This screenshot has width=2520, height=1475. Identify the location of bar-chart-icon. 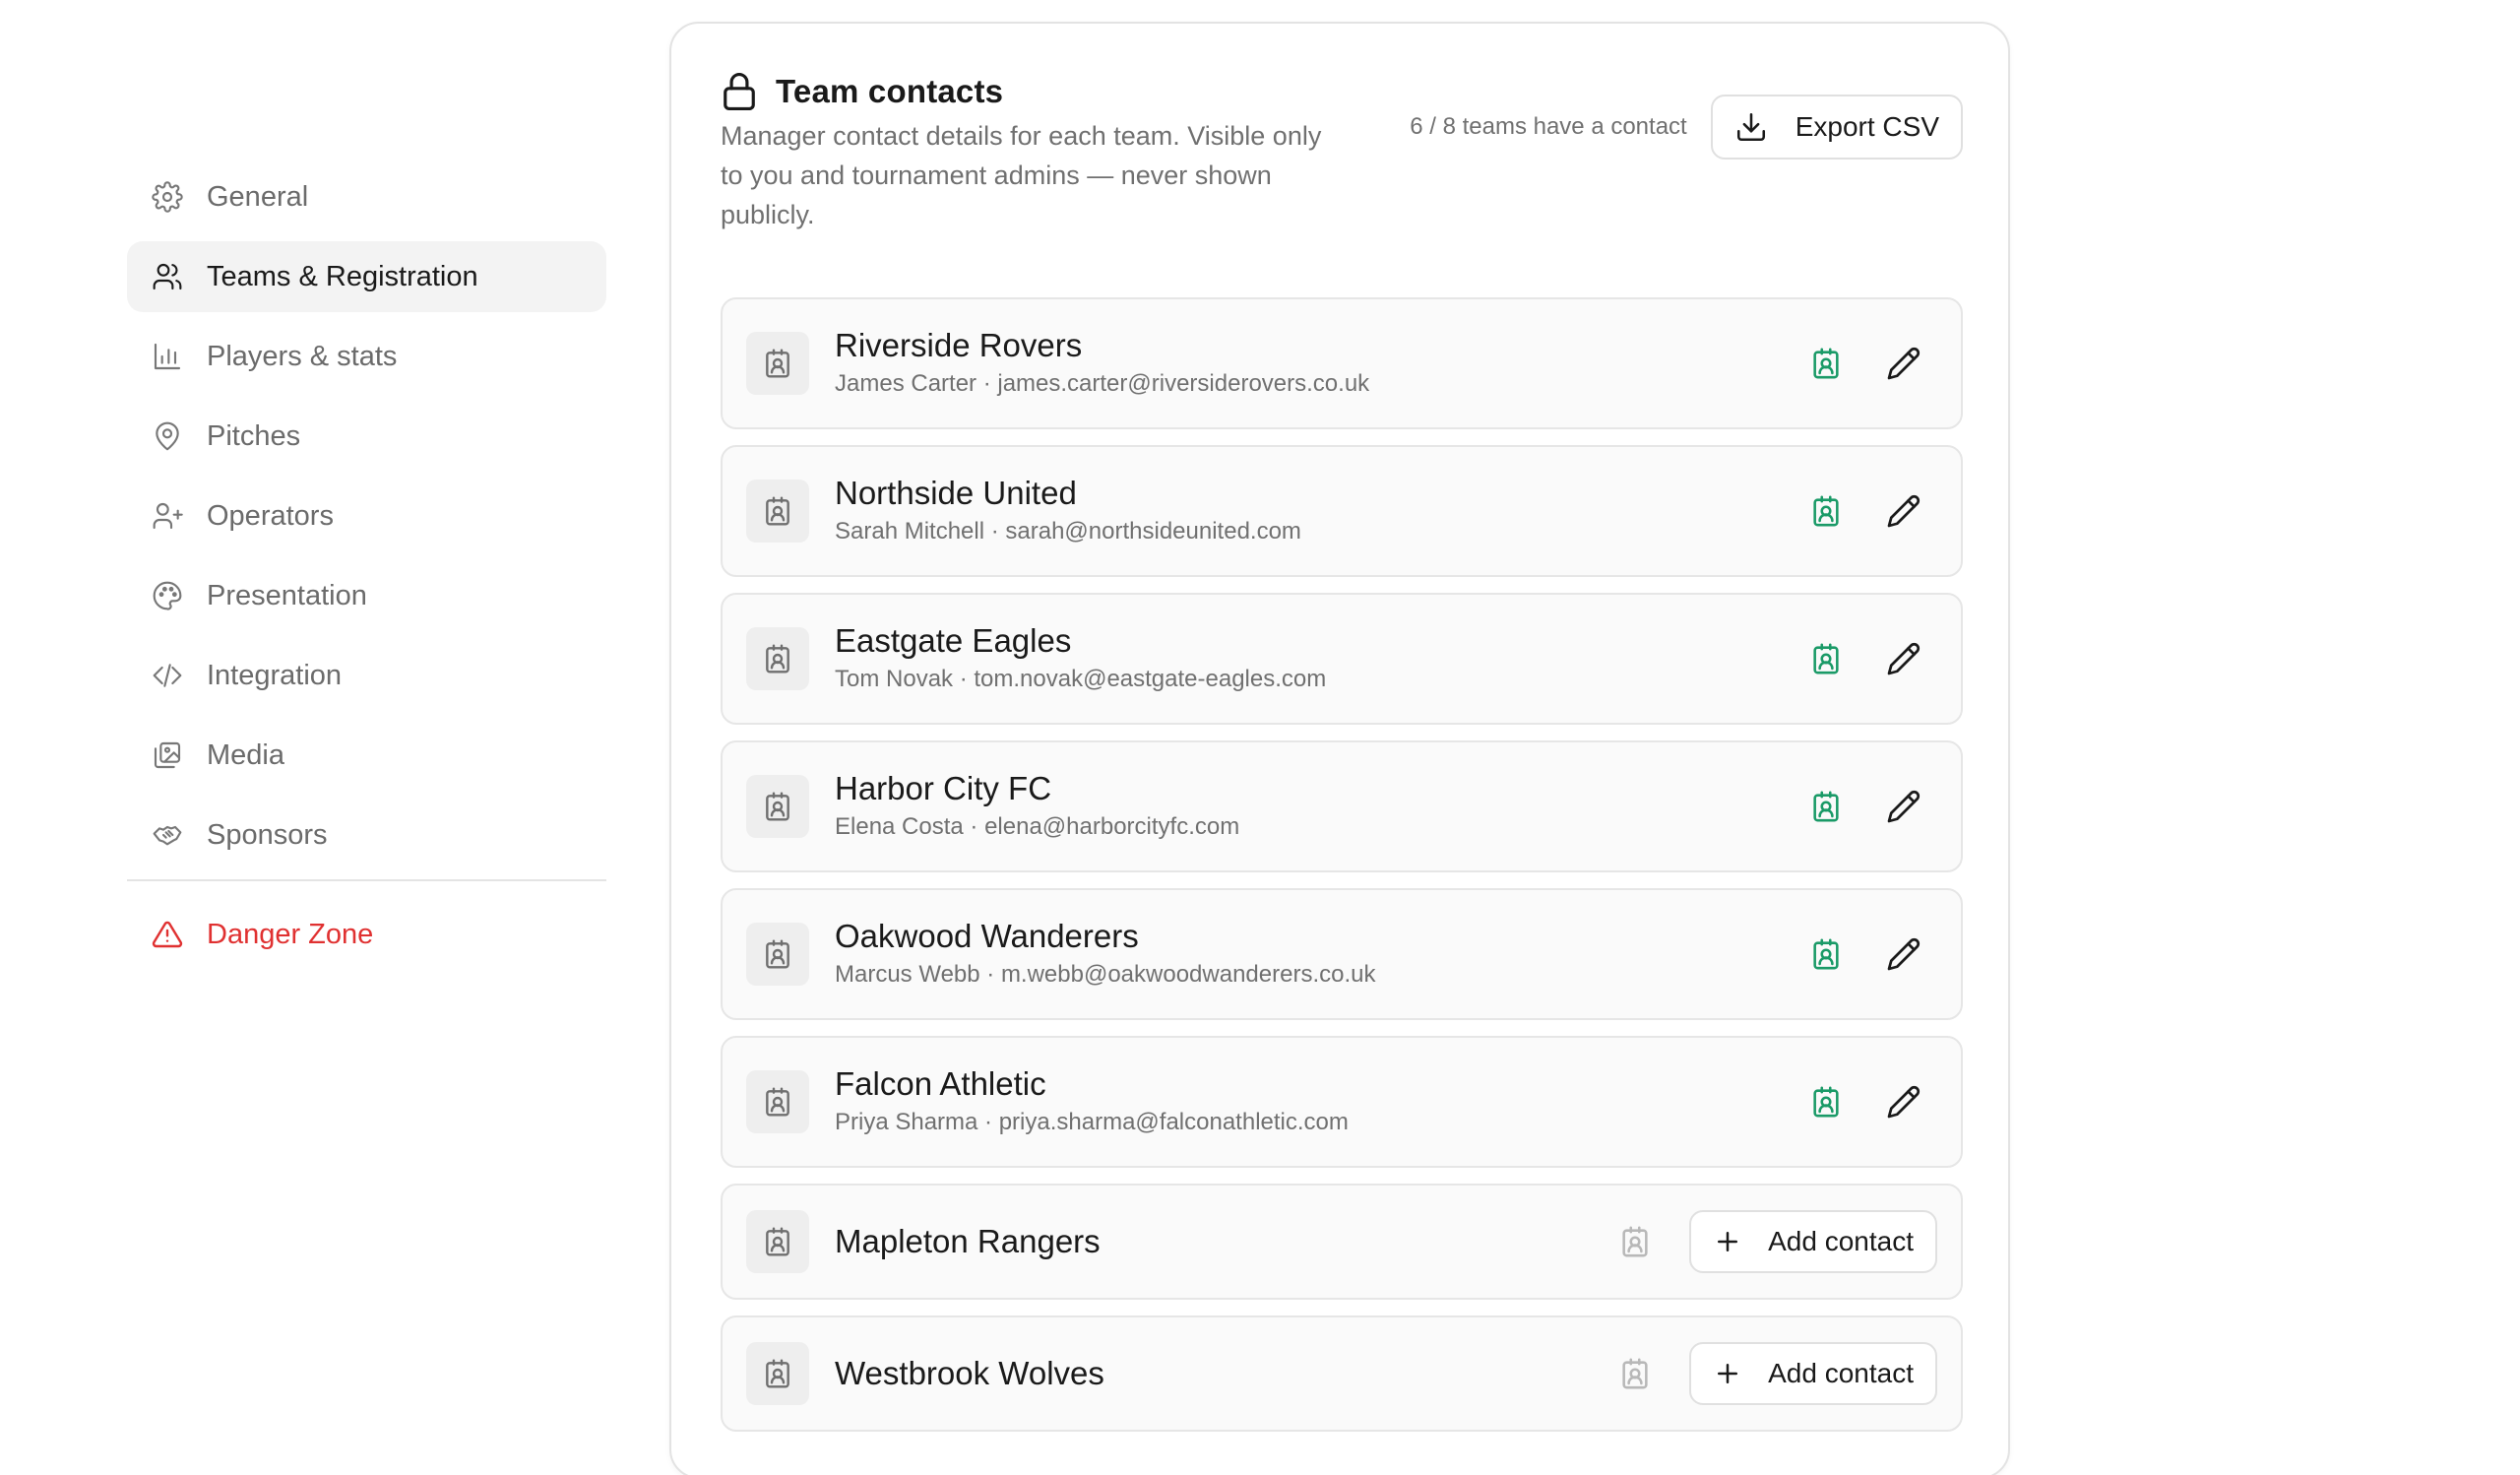
(167, 357).